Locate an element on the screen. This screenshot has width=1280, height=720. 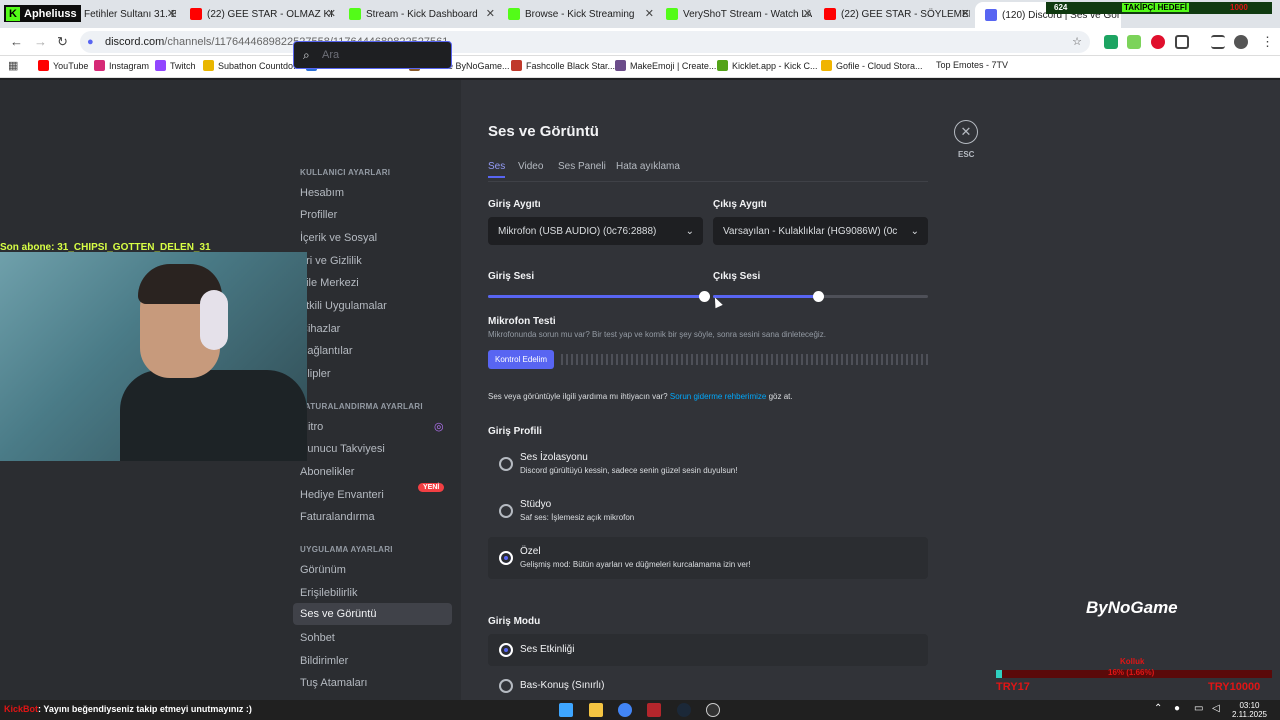
browser-tab: Fetihler Sultanı 31. Bö ✕ is located at coordinates (130, 14).